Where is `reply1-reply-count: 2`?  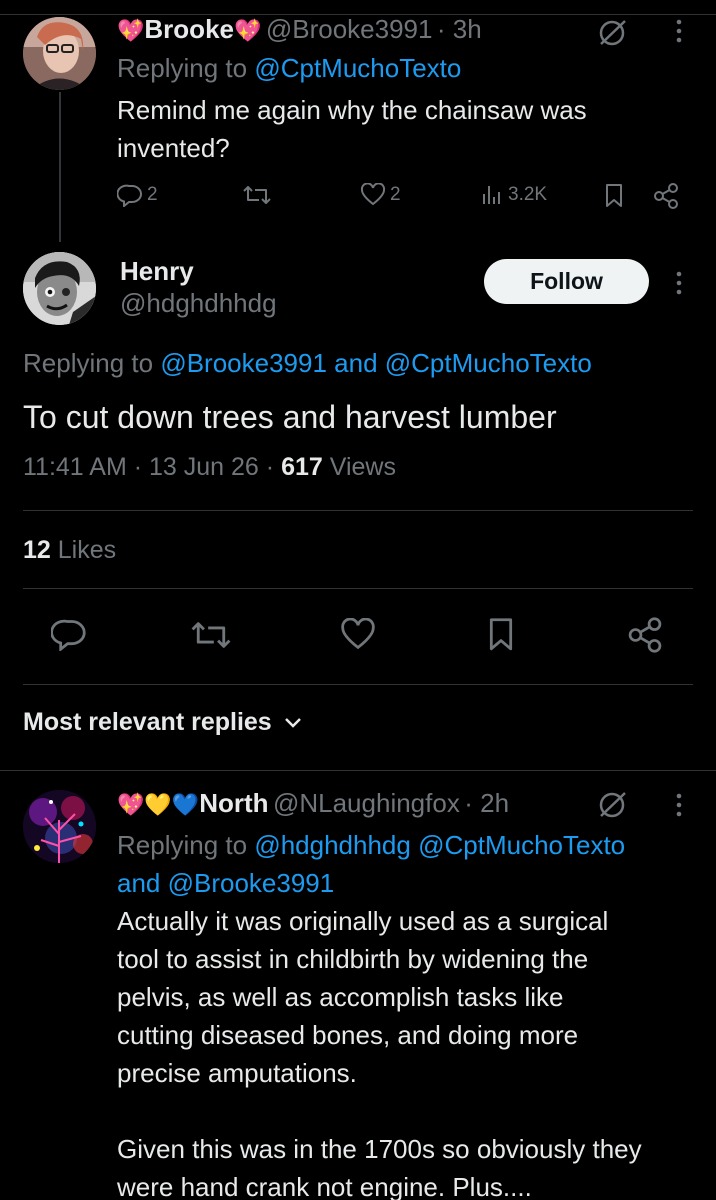
reply1-reply-count: 2 is located at coordinates (152, 194).